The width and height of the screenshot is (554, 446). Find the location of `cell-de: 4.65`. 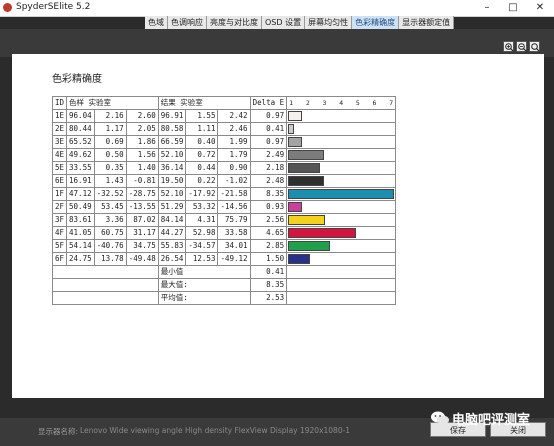

cell-de: 4.65 is located at coordinates (268, 233).